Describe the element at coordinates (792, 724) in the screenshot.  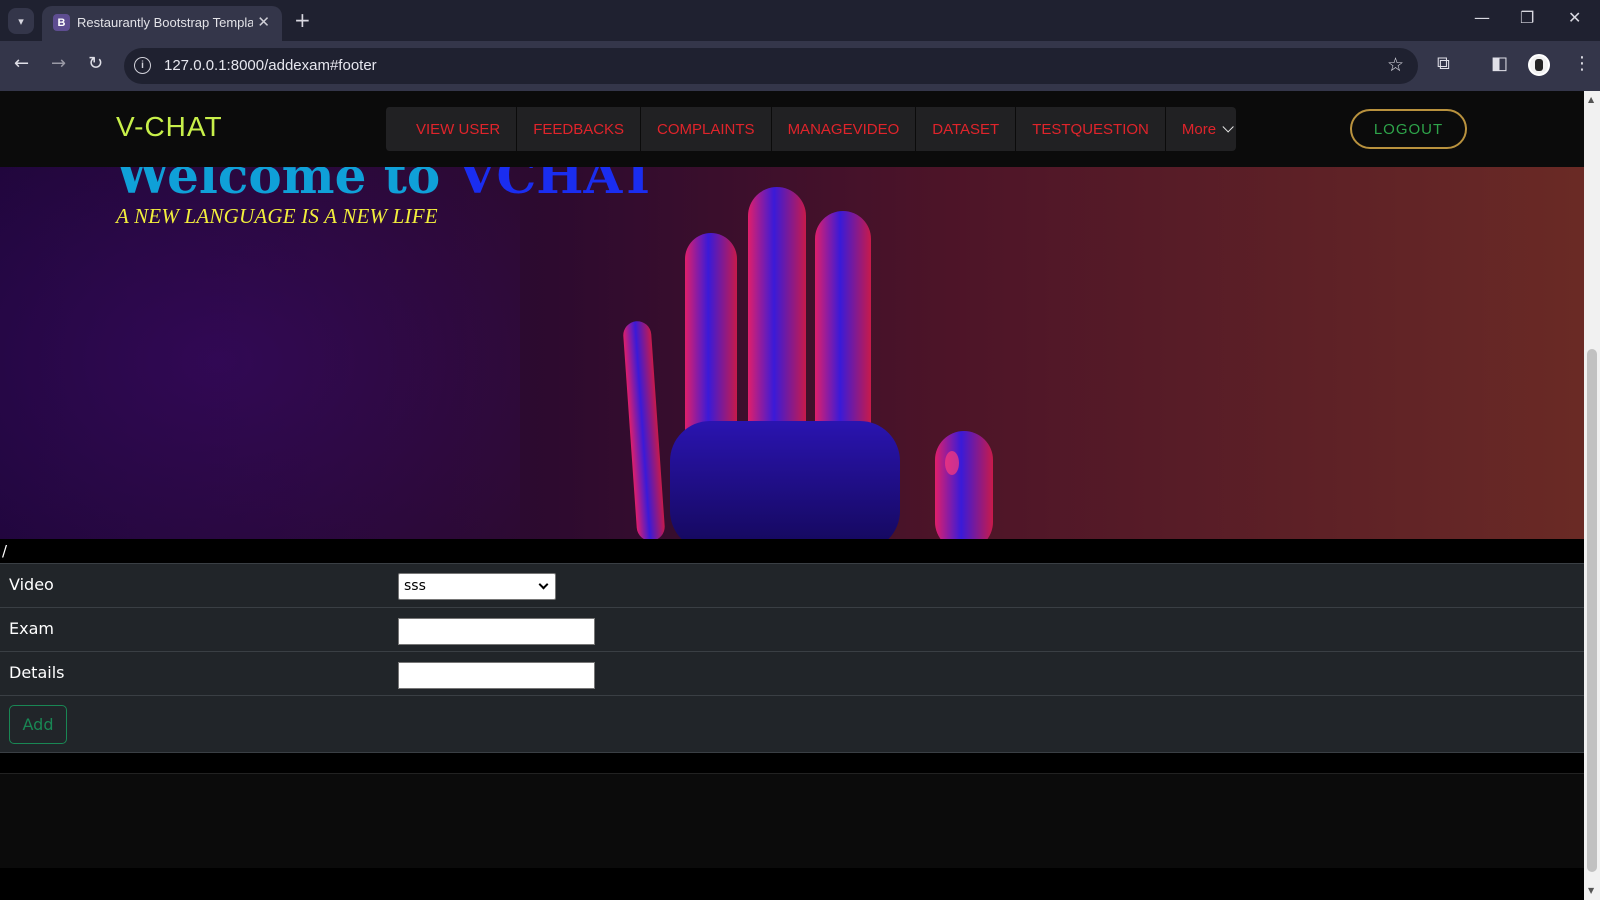
I see `form-row-submit: Add` at that location.